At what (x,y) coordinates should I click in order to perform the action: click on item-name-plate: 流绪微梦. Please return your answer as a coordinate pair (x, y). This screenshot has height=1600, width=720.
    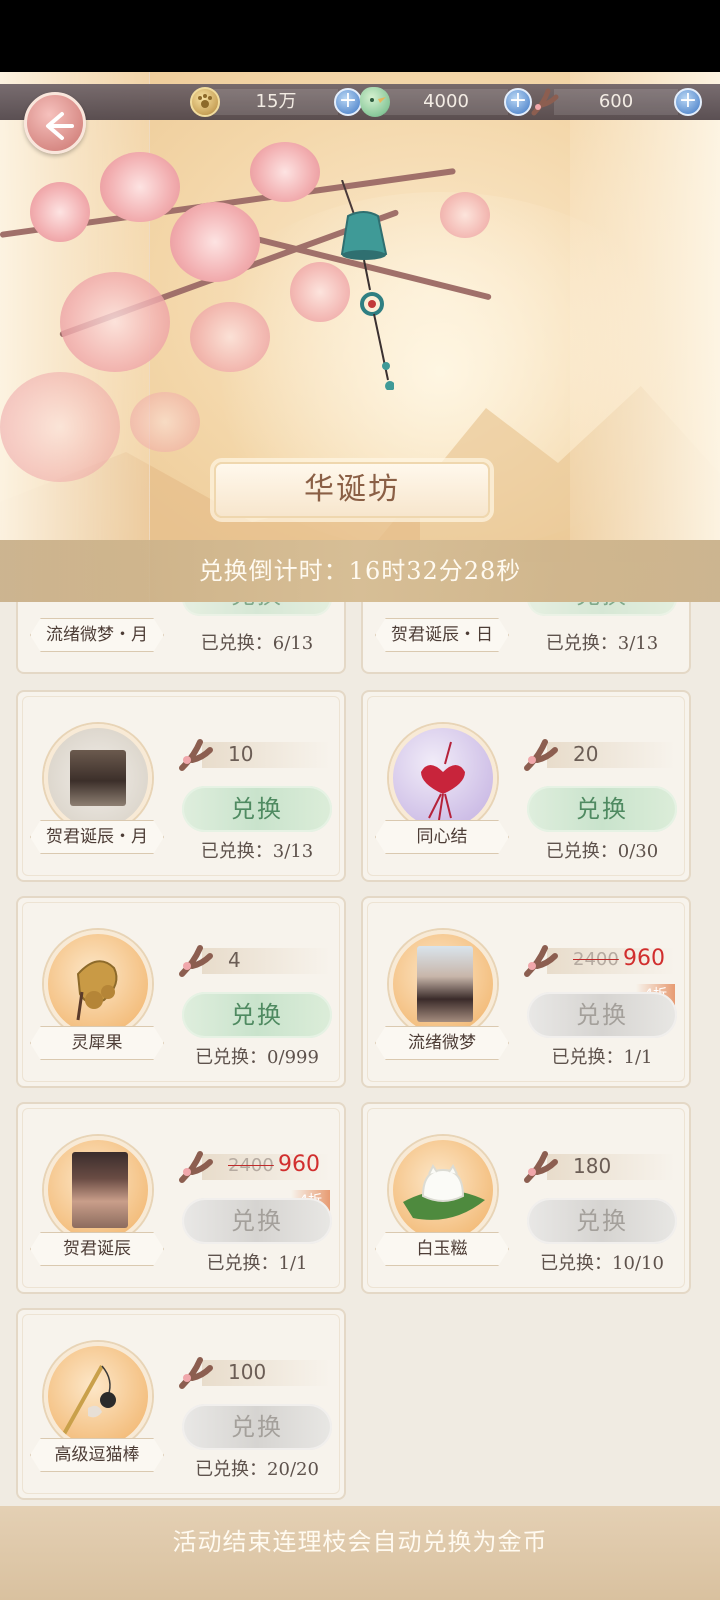
    Looking at the image, I should click on (442, 1043).